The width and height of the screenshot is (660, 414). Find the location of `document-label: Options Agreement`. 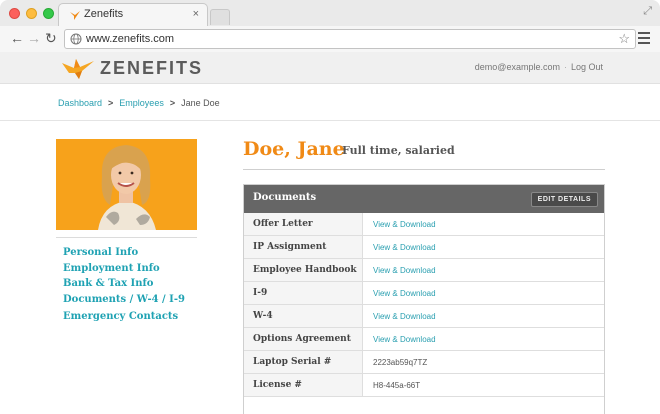

document-label: Options Agreement is located at coordinates (303, 339).